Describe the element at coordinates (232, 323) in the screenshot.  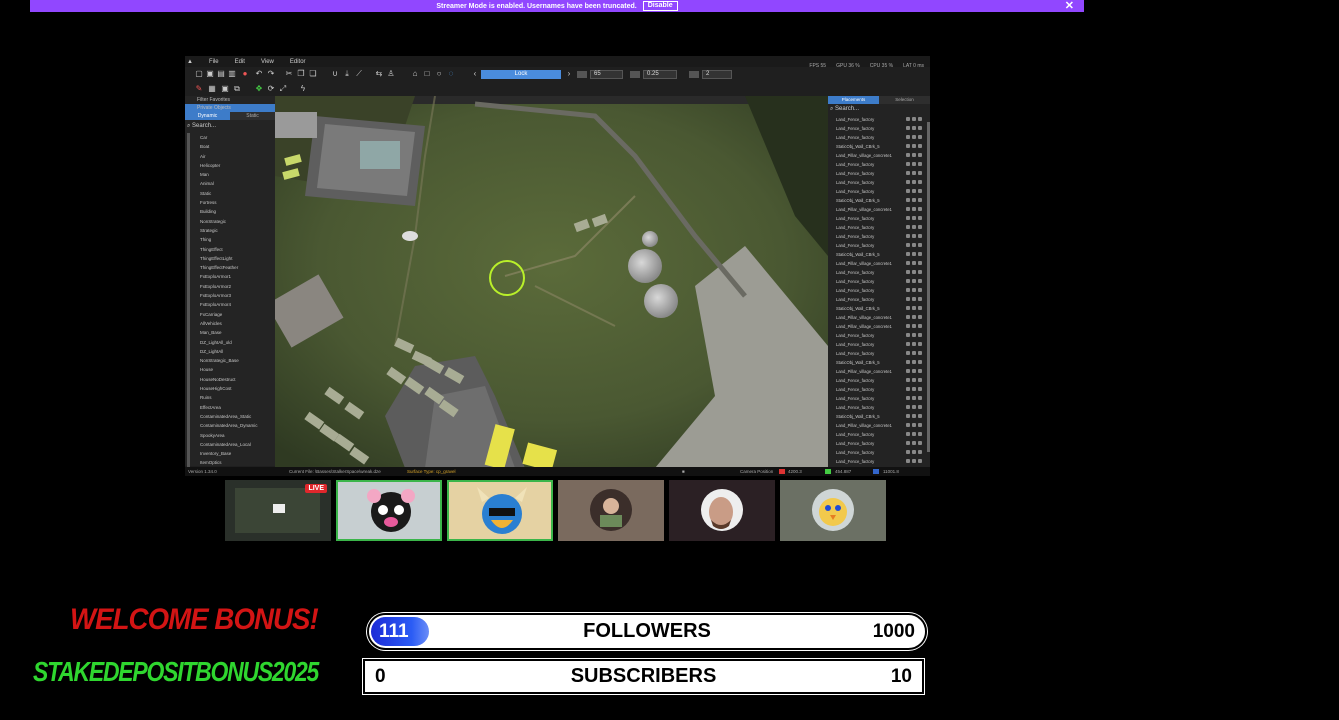
I see `category-item: AllVehicles` at that location.